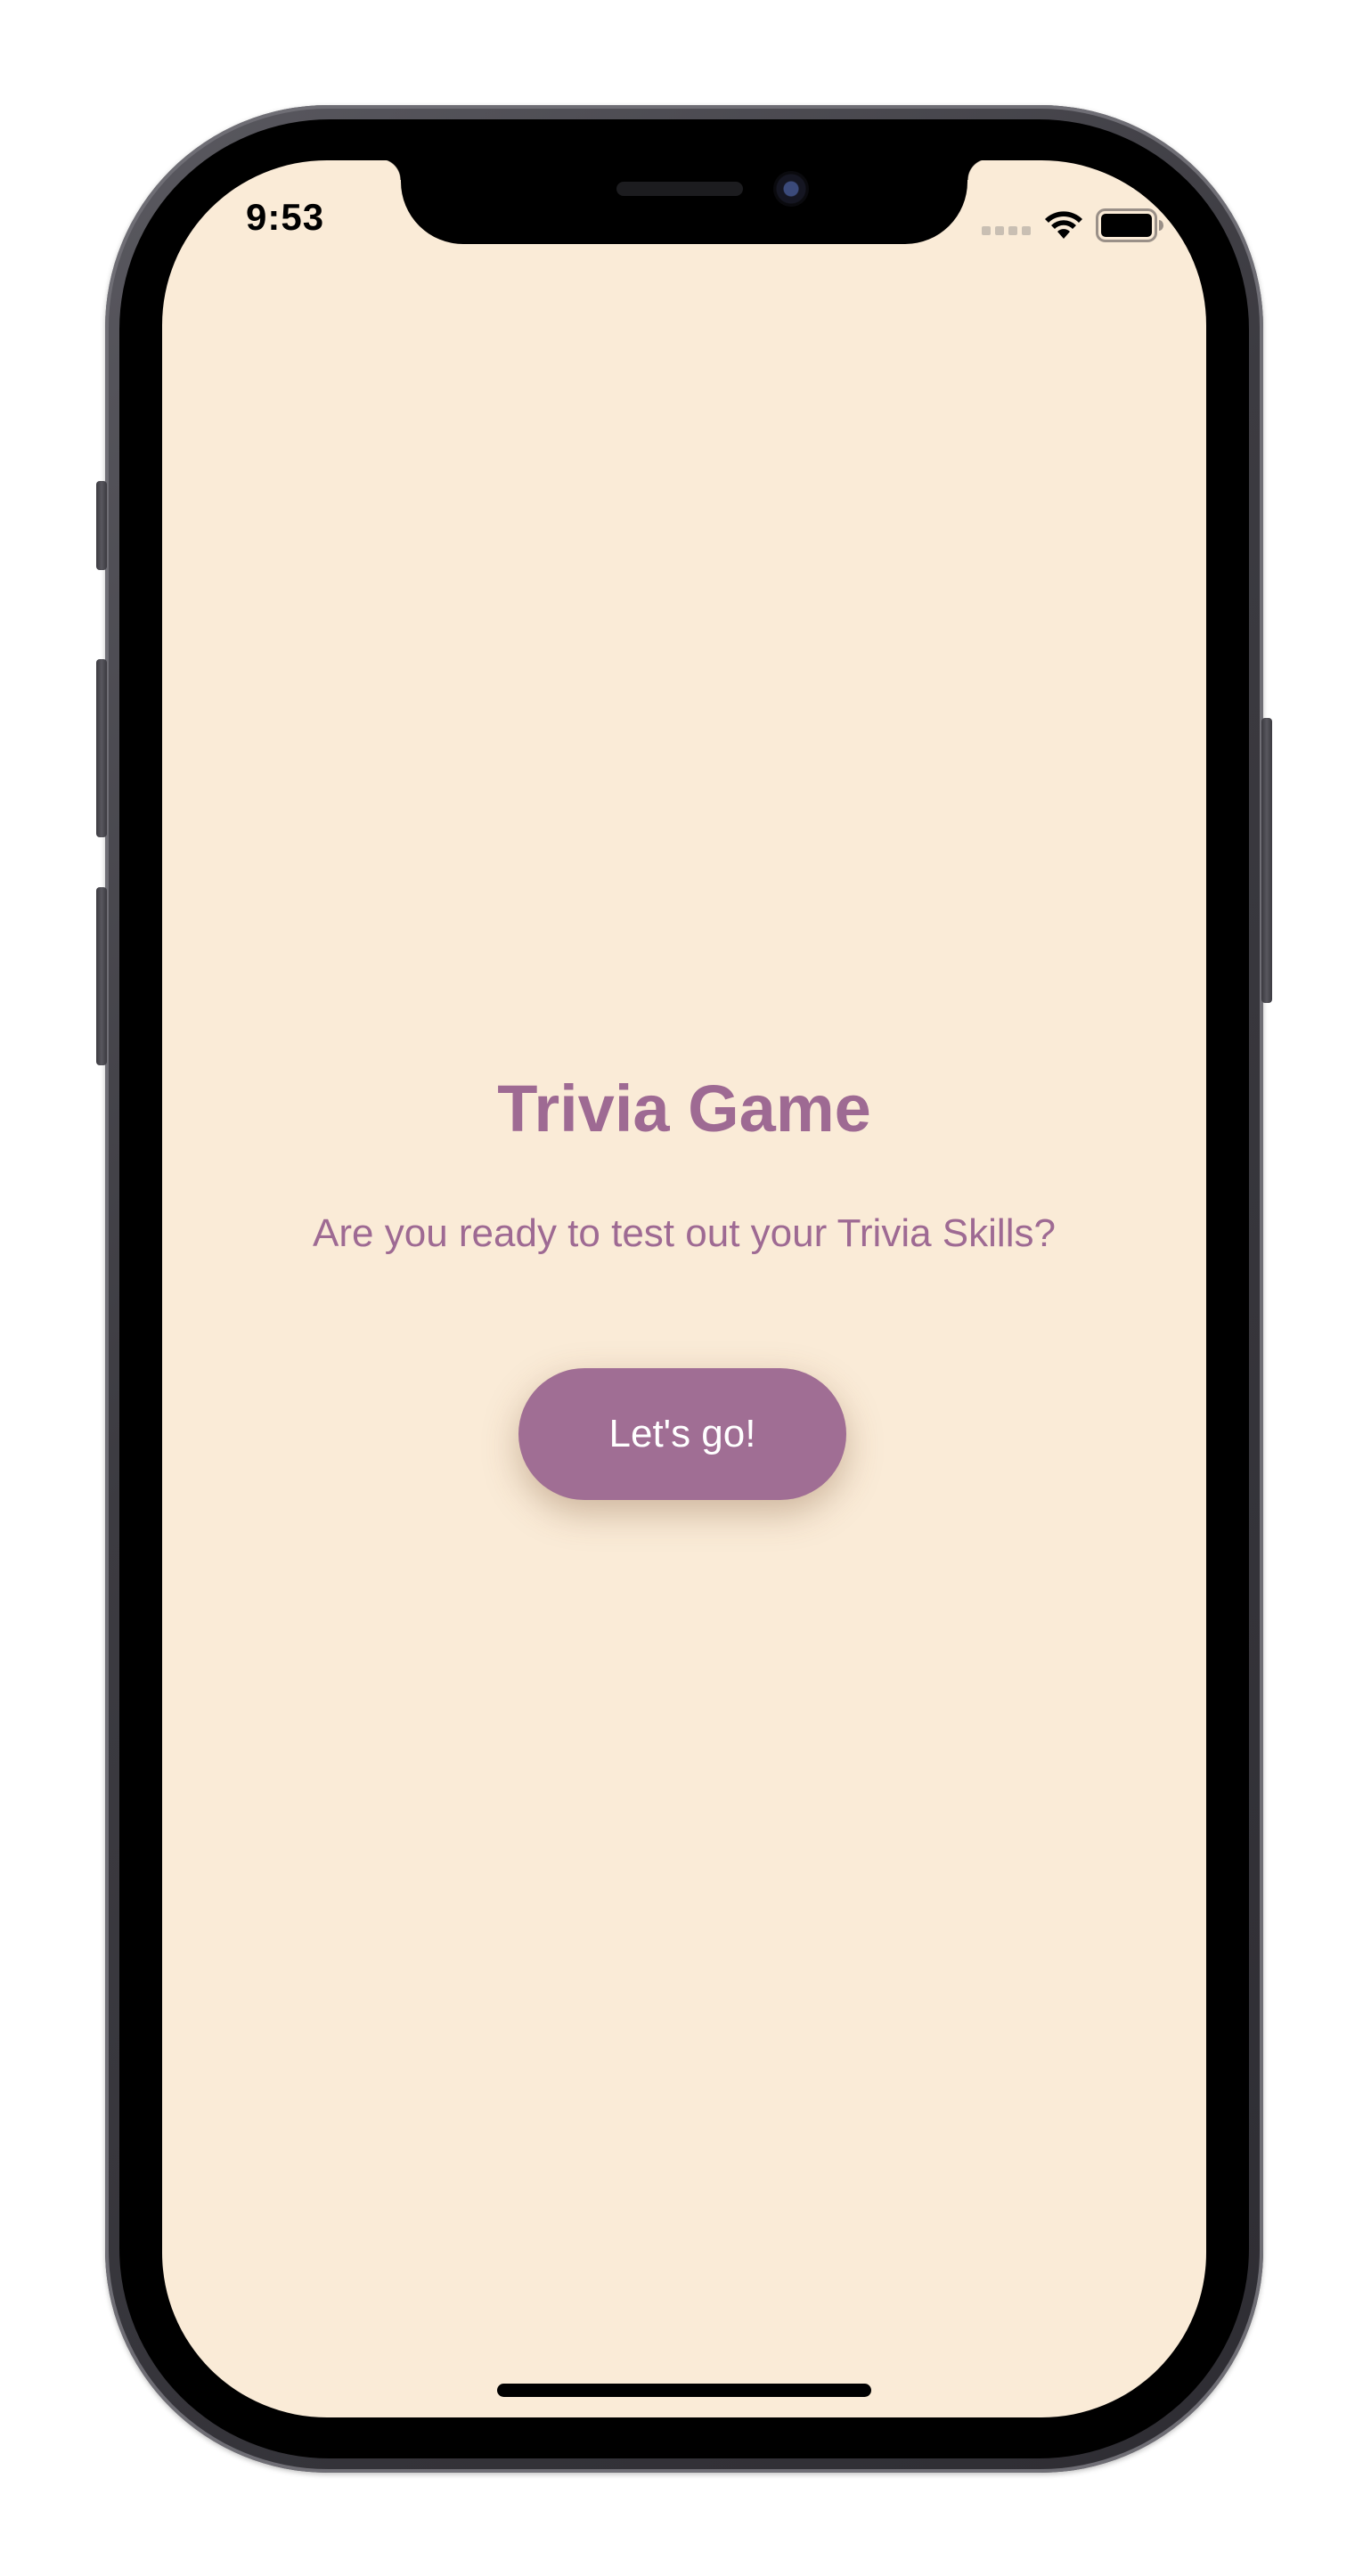 The width and height of the screenshot is (1363, 2576). What do you see at coordinates (1267, 861) in the screenshot?
I see `power-button` at bounding box center [1267, 861].